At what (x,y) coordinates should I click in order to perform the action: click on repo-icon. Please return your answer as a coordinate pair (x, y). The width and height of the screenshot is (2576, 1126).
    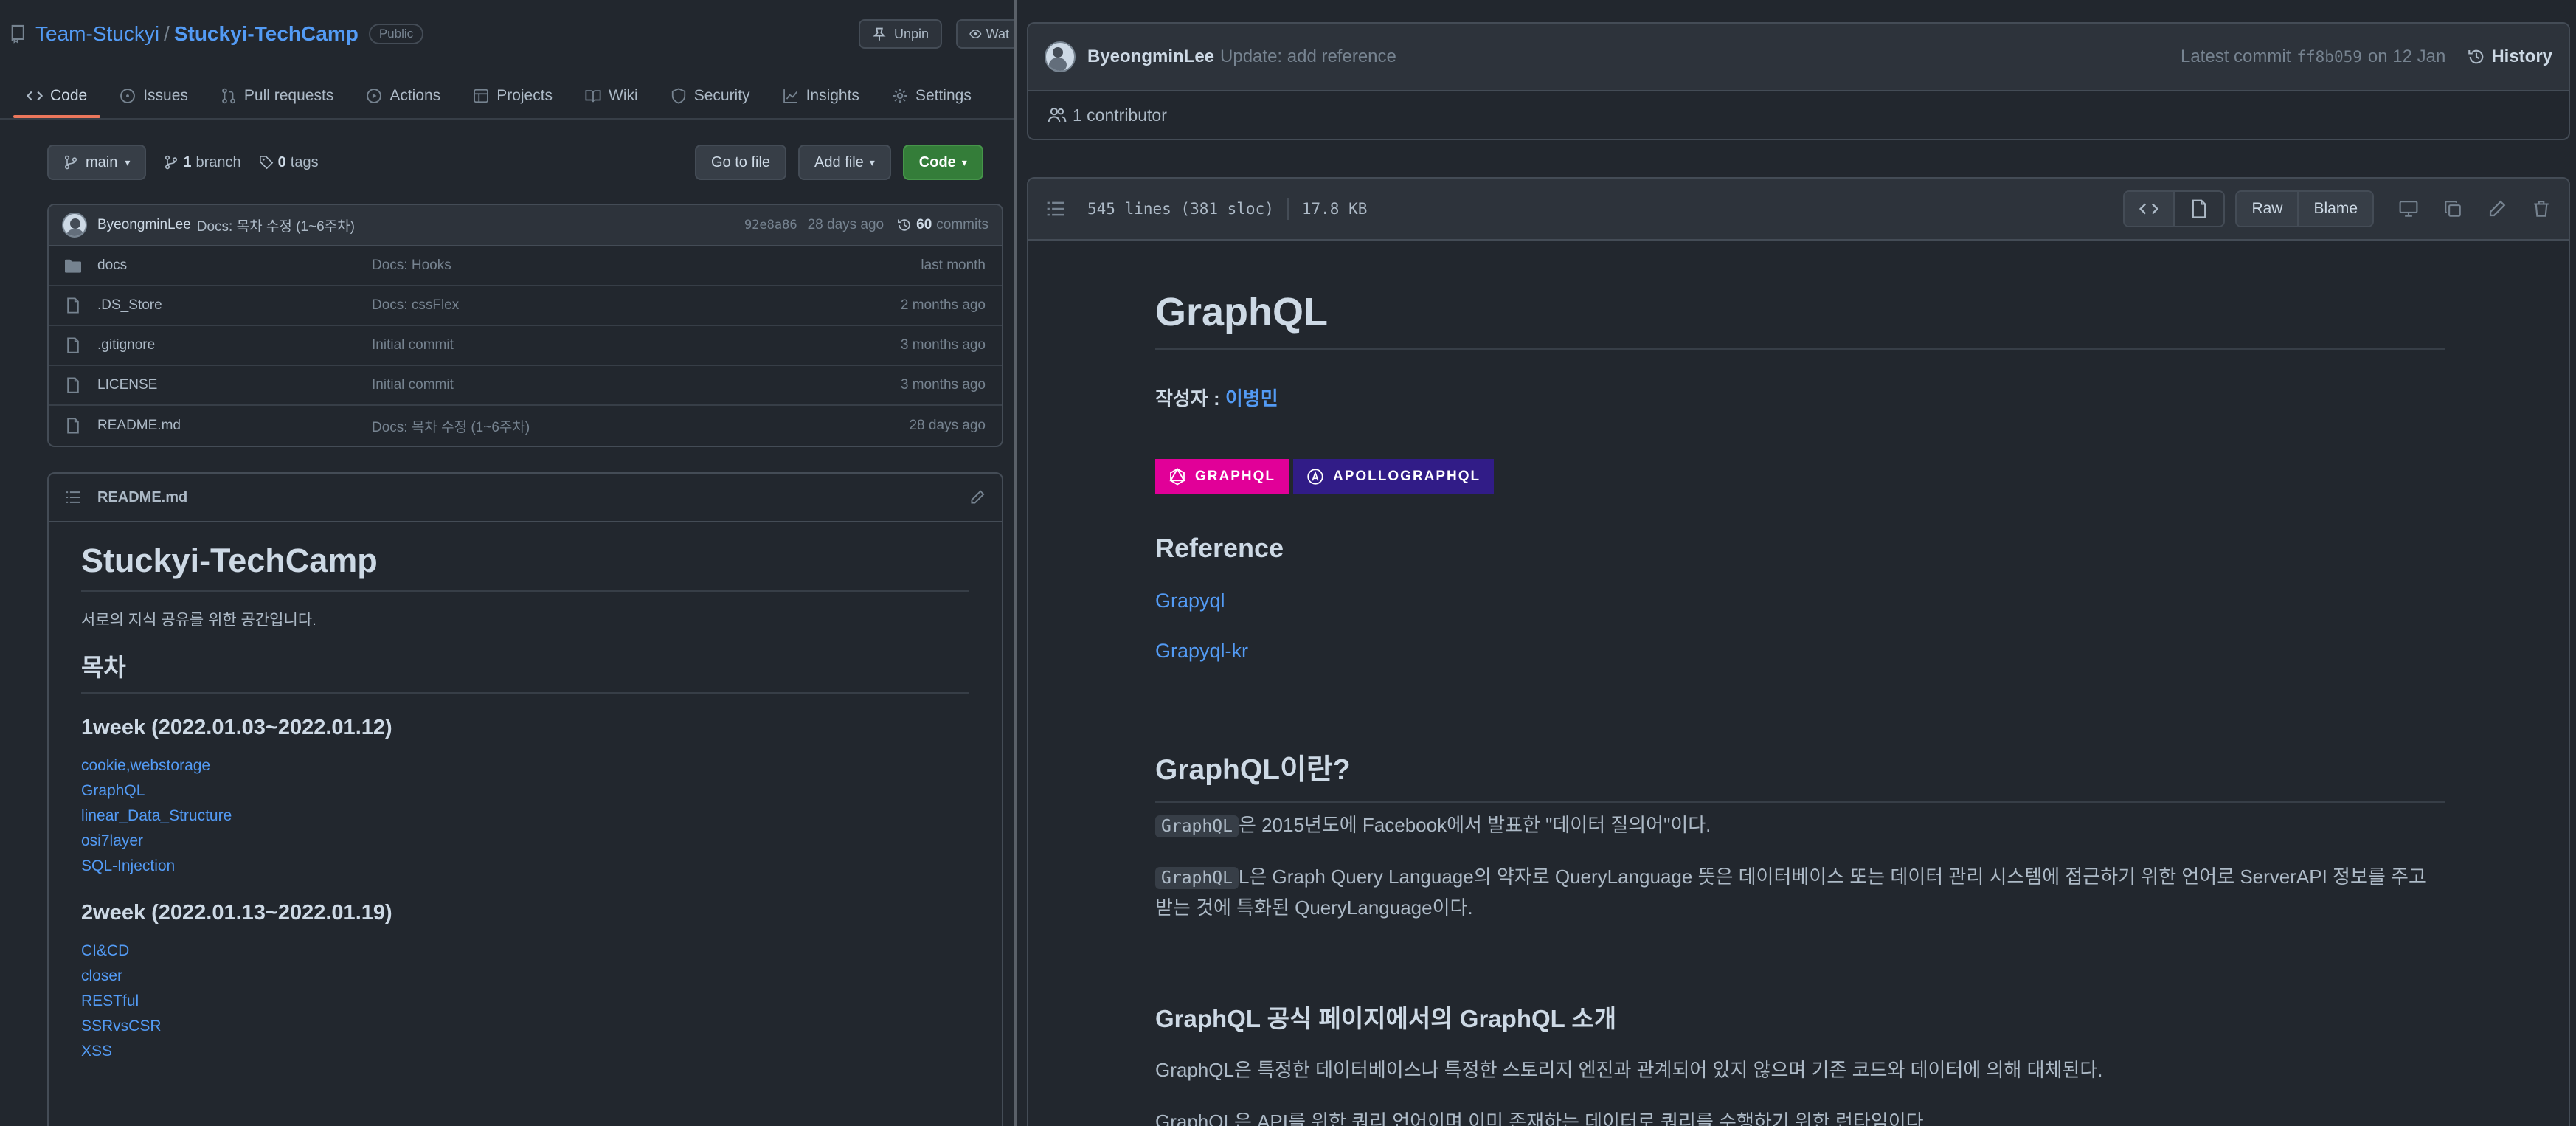
    Looking at the image, I should click on (18, 34).